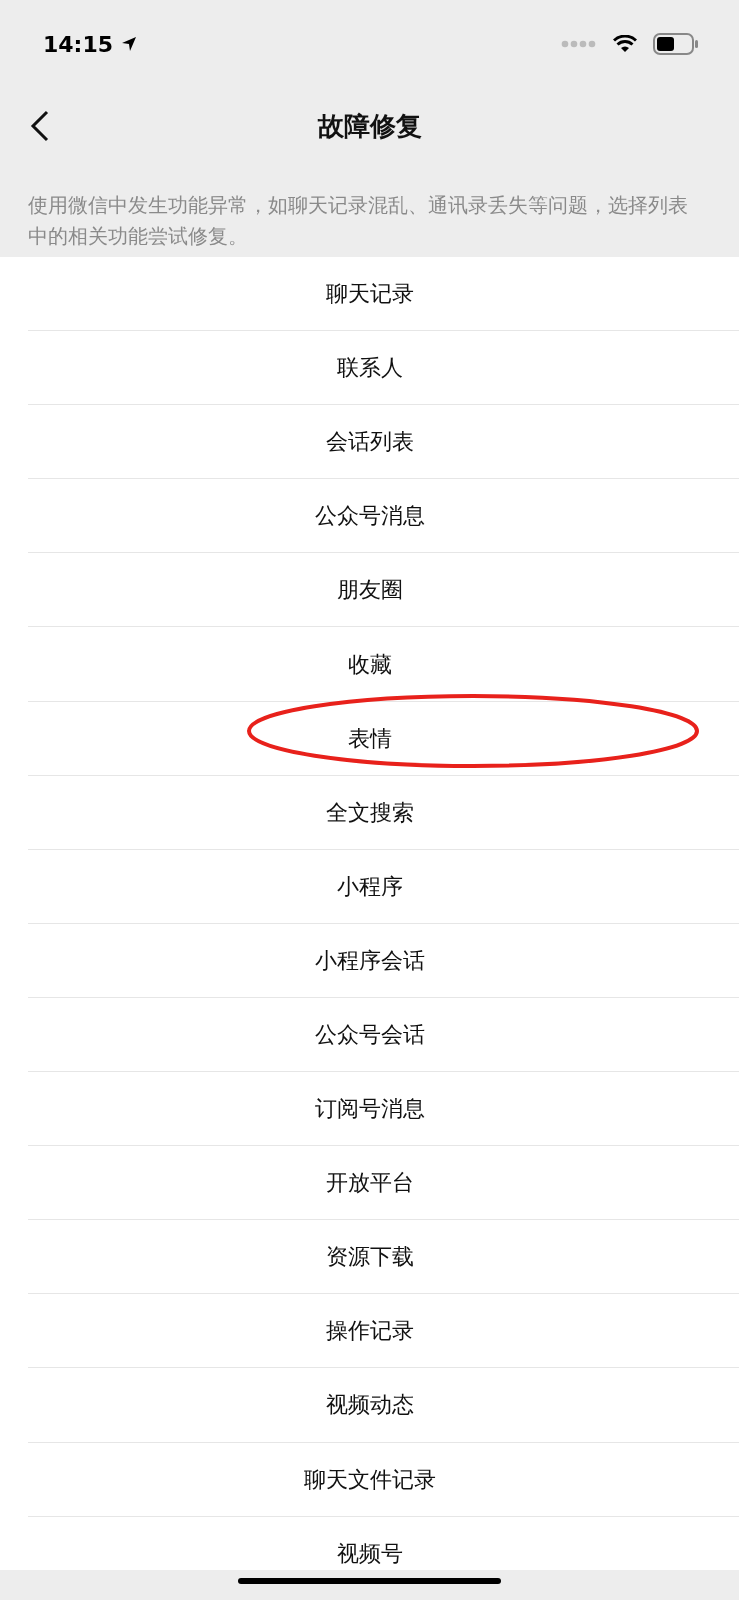  I want to click on signal-icon, so click(579, 44).